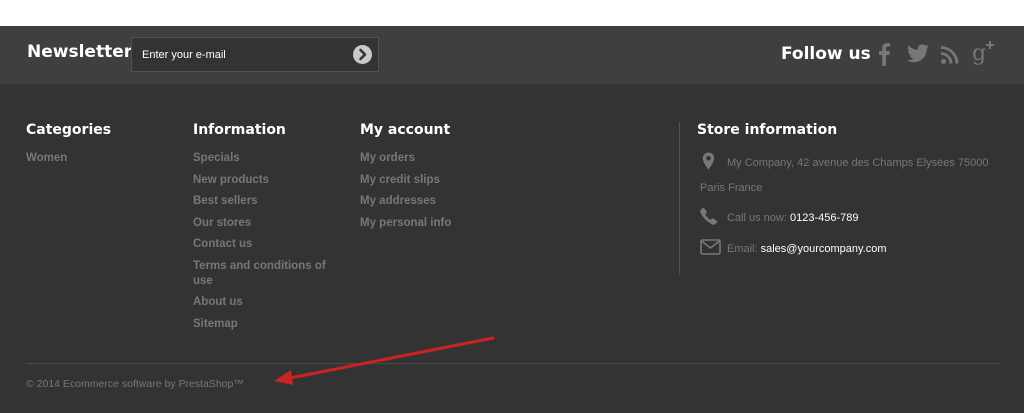 The height and width of the screenshot is (413, 1024). I want to click on store-email-line: Email: sales@yourcompany.com, so click(807, 249).